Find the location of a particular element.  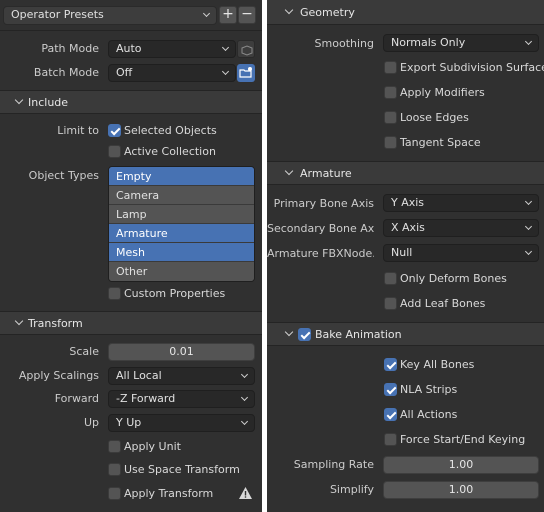

operator-presets-dropdown: Operator Presets is located at coordinates (110, 15).